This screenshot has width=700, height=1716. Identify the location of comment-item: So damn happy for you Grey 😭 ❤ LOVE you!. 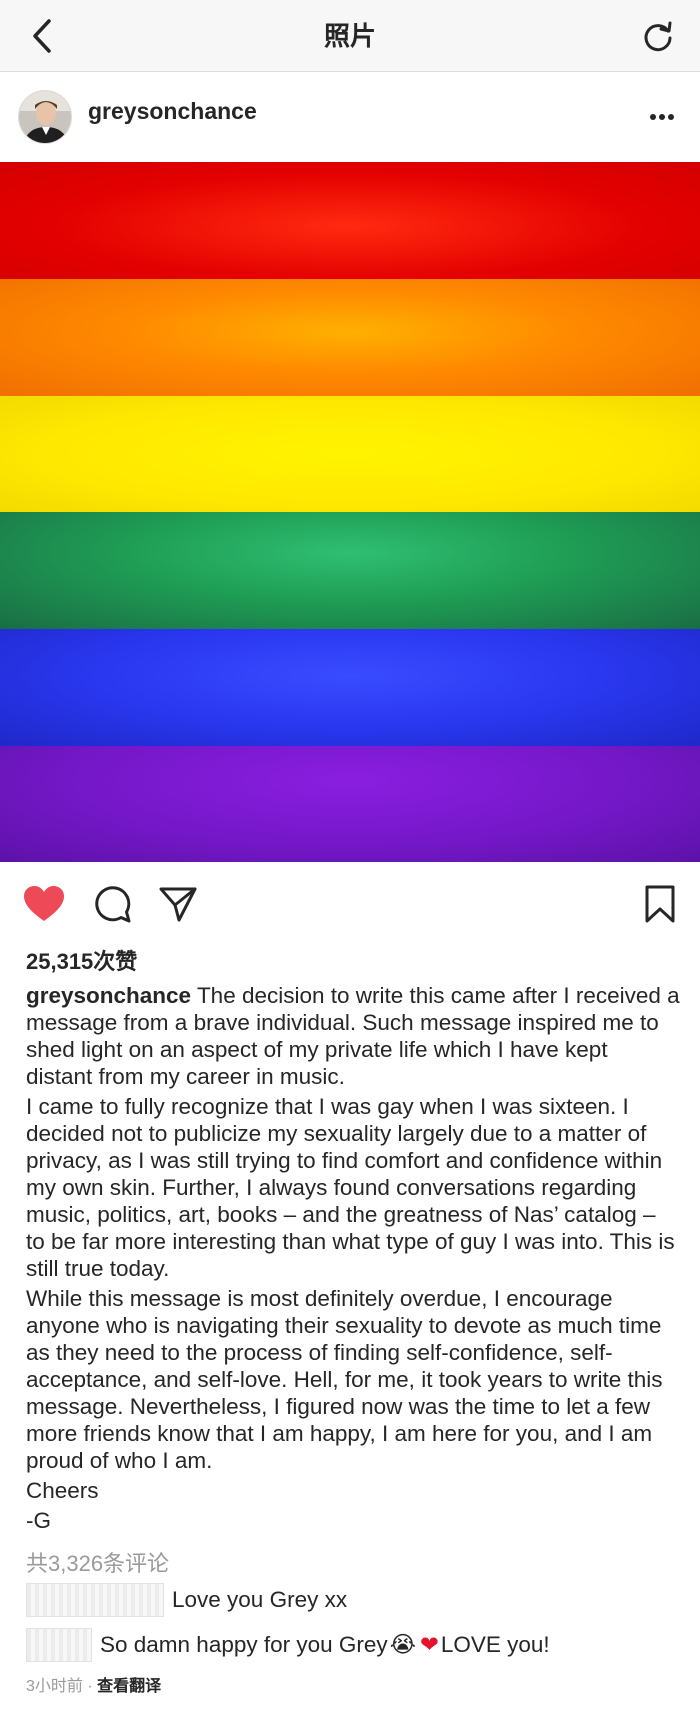
(288, 1645).